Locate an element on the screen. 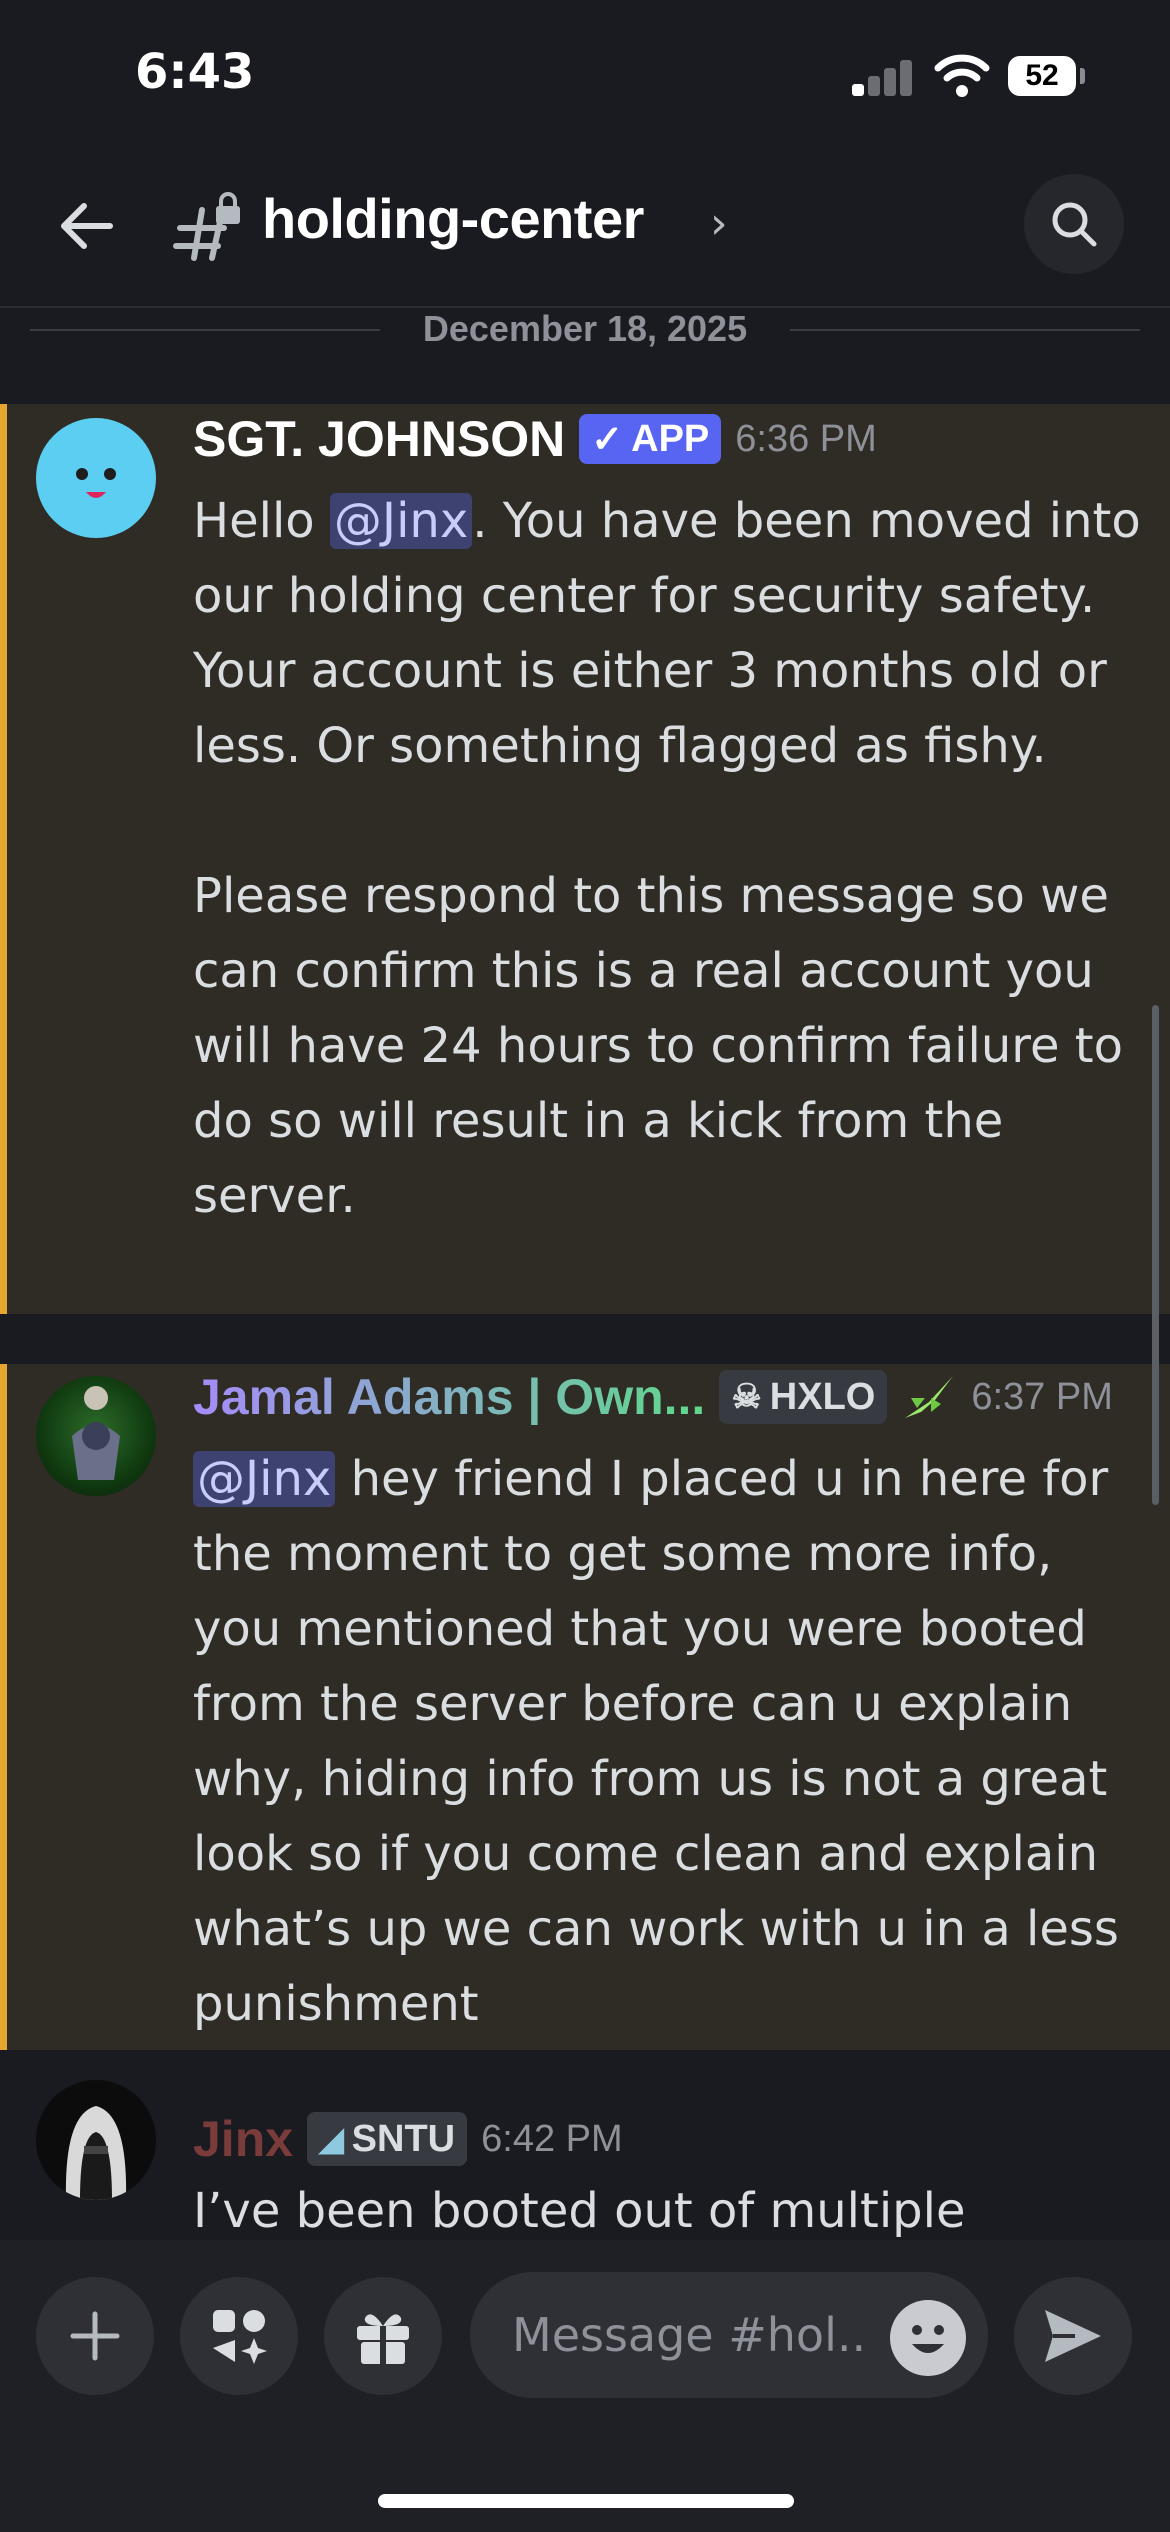  send-button is located at coordinates (1073, 2336).